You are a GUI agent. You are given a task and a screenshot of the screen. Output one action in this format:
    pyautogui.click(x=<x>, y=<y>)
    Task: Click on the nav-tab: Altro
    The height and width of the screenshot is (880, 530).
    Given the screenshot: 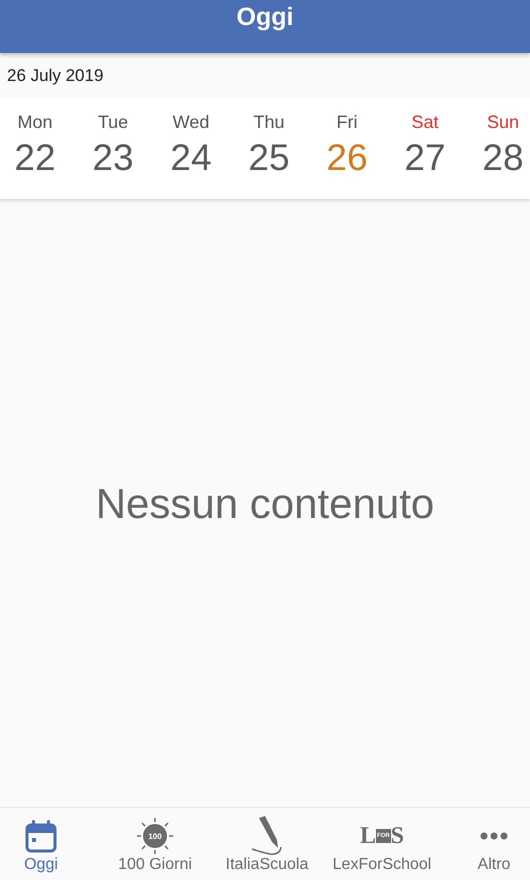 What is the action you would take?
    pyautogui.click(x=494, y=844)
    